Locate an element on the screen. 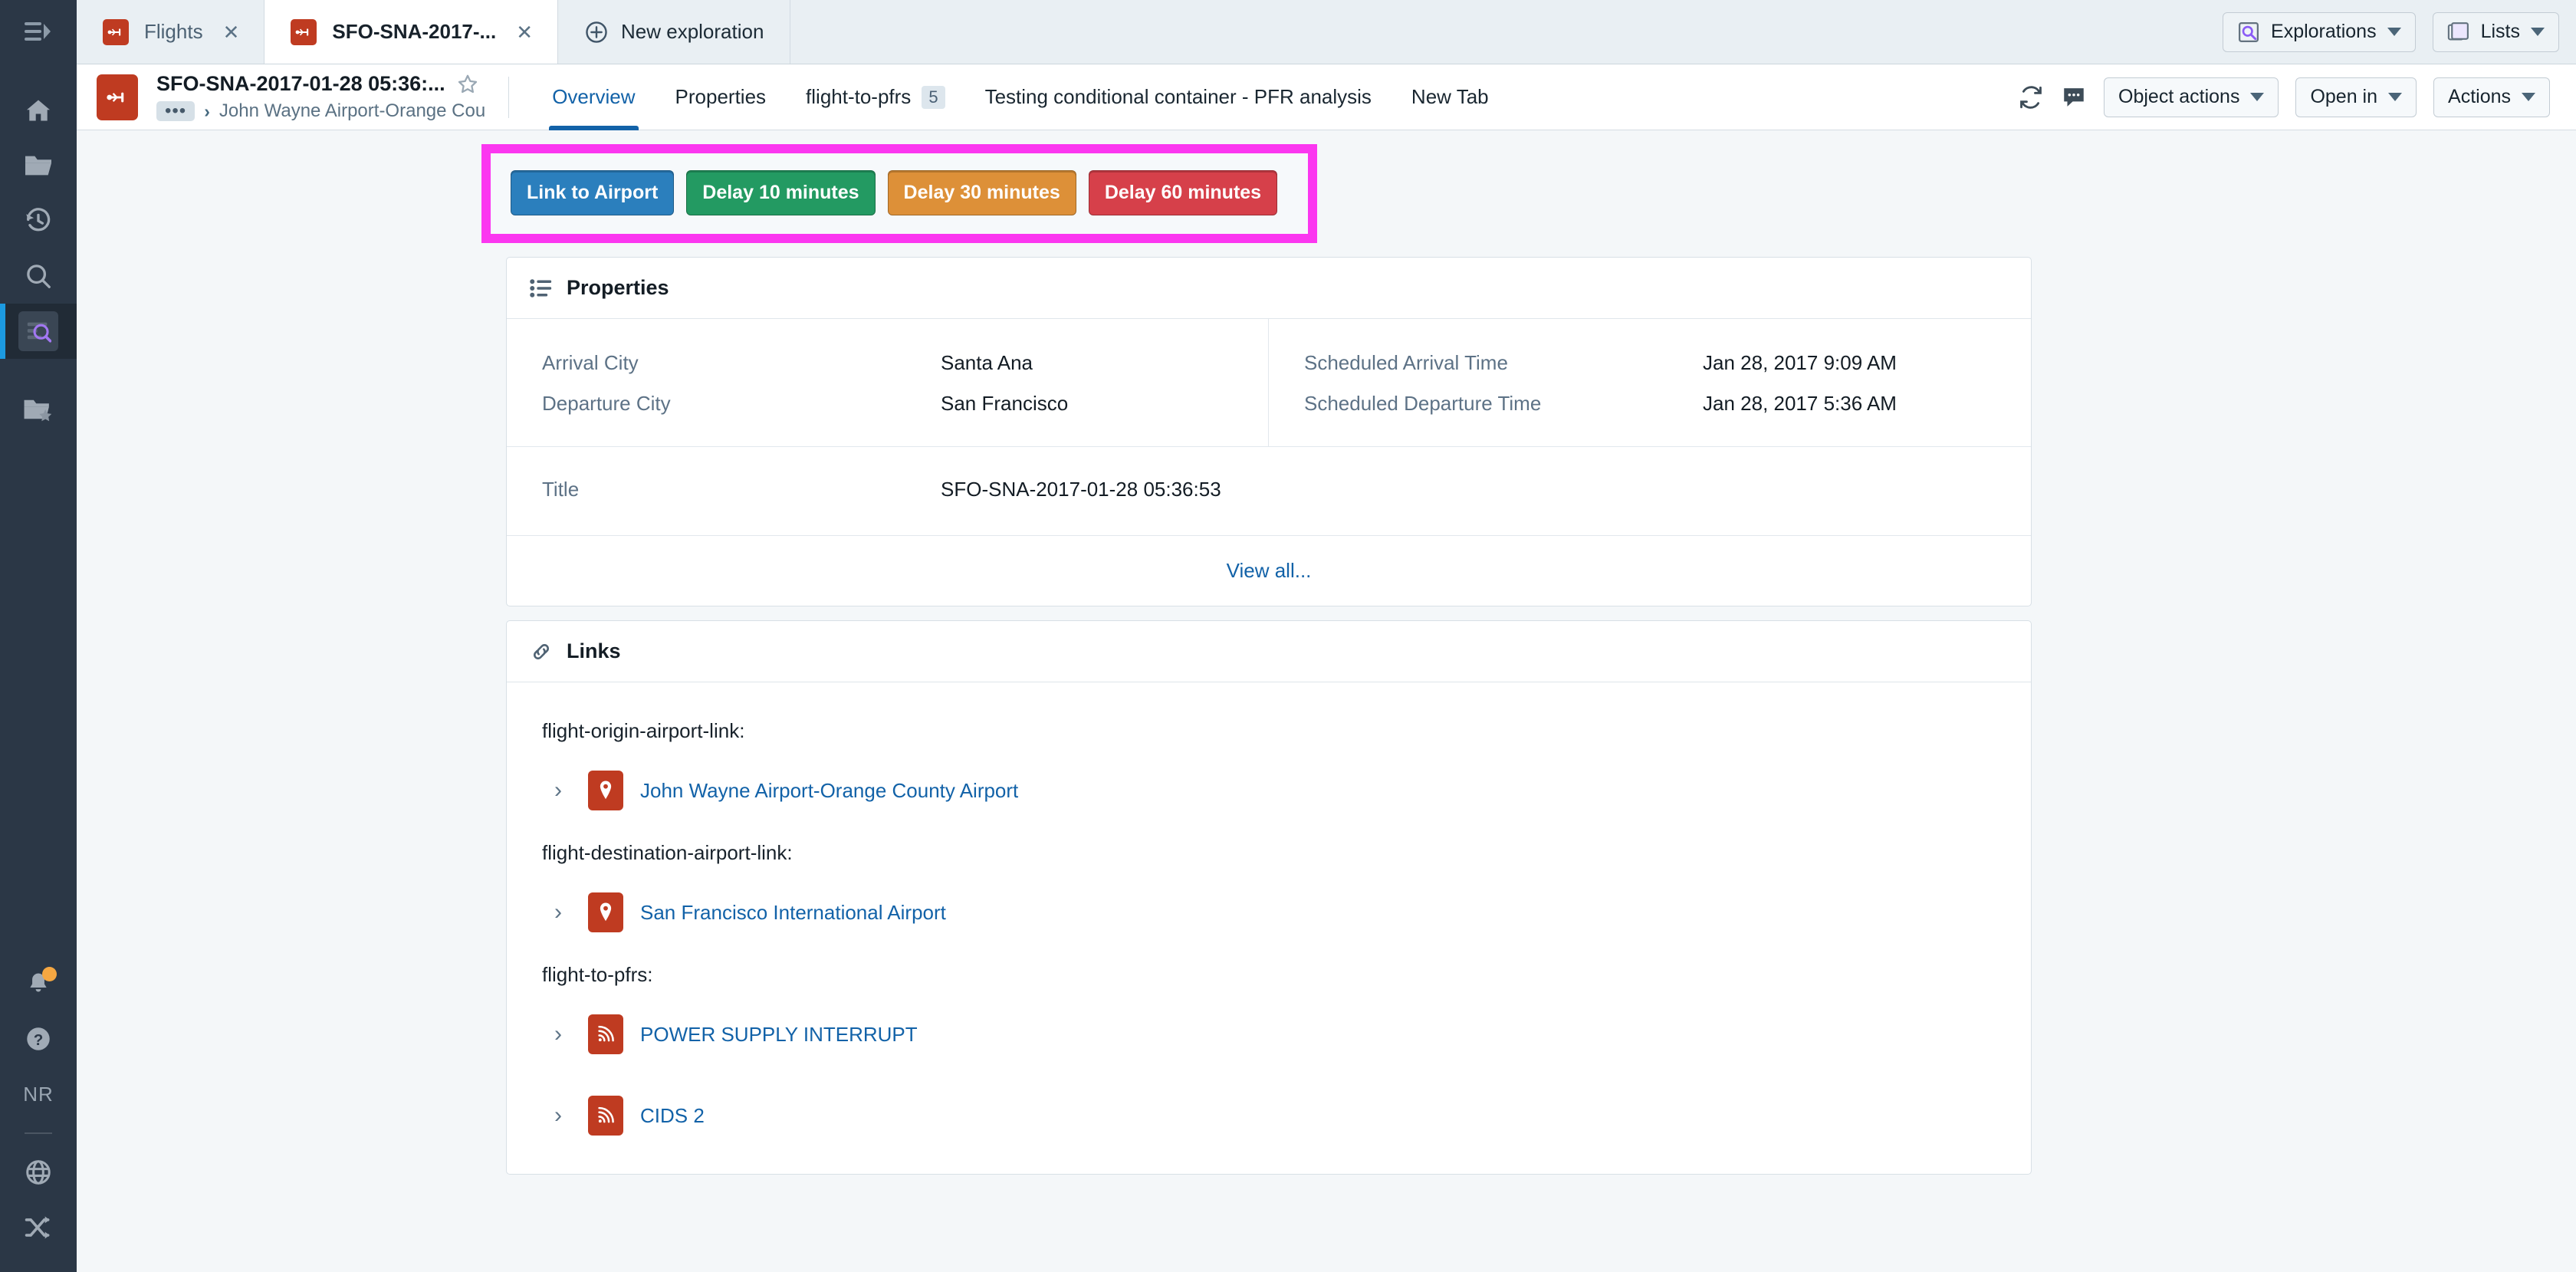  delay-10-minutes-button: Delay 10 minutes is located at coordinates (781, 192).